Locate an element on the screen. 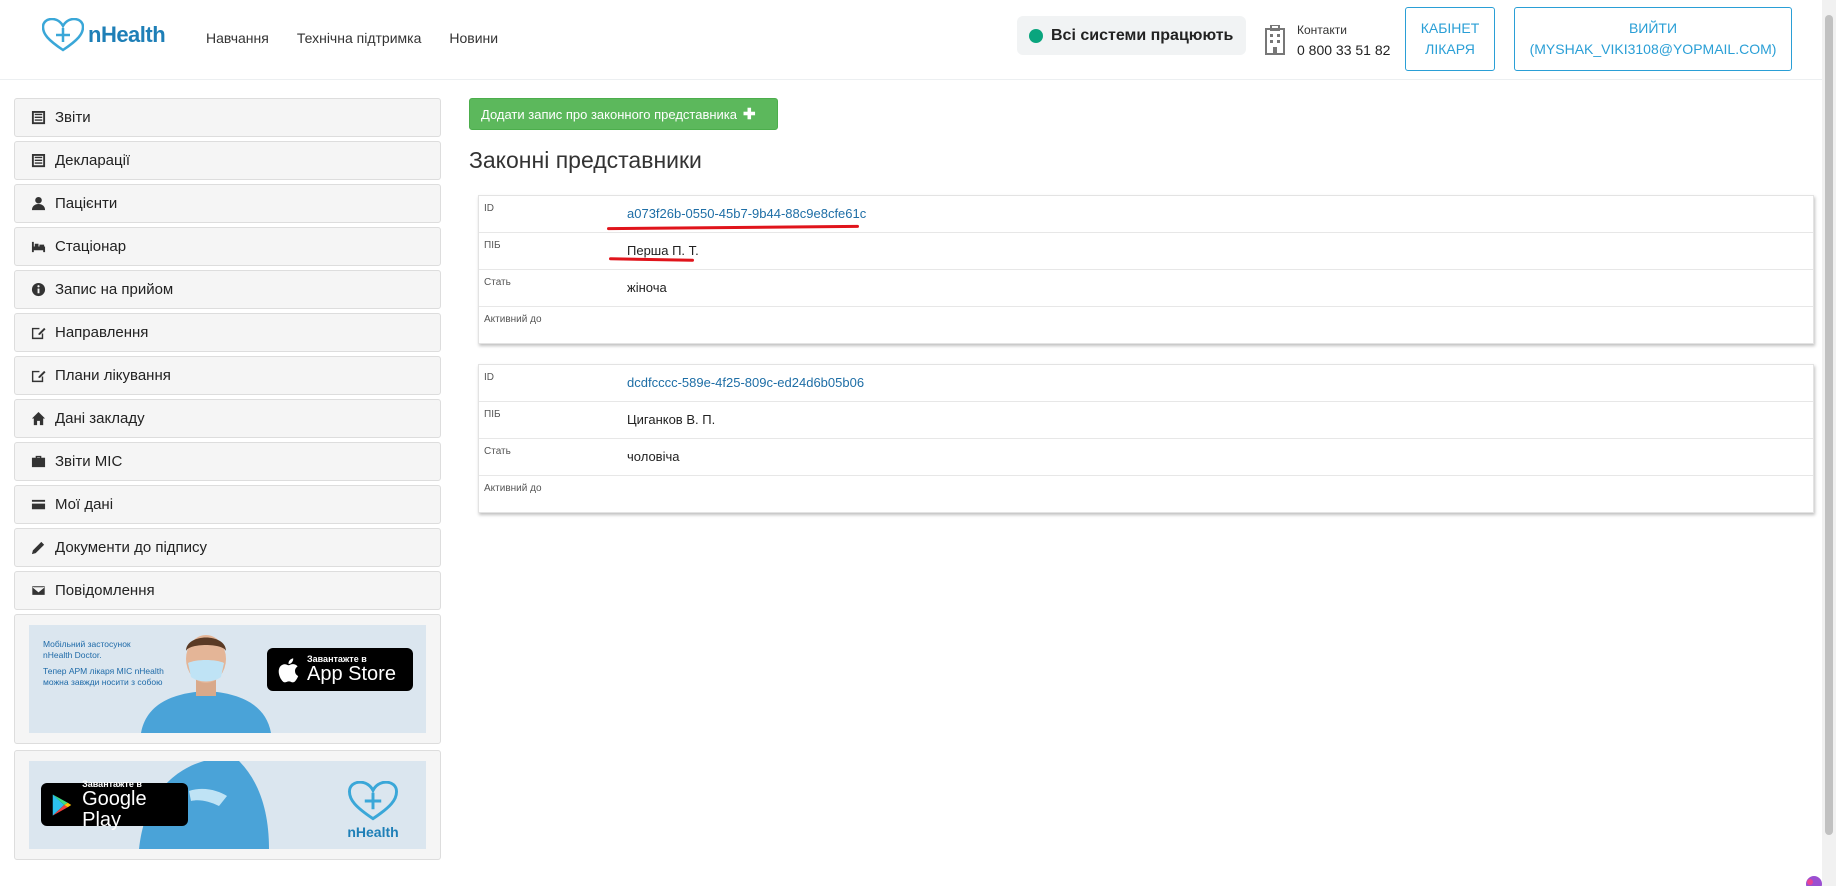 Image resolution: width=1836 pixels, height=886 pixels. google-play-icon is located at coordinates (62, 804).